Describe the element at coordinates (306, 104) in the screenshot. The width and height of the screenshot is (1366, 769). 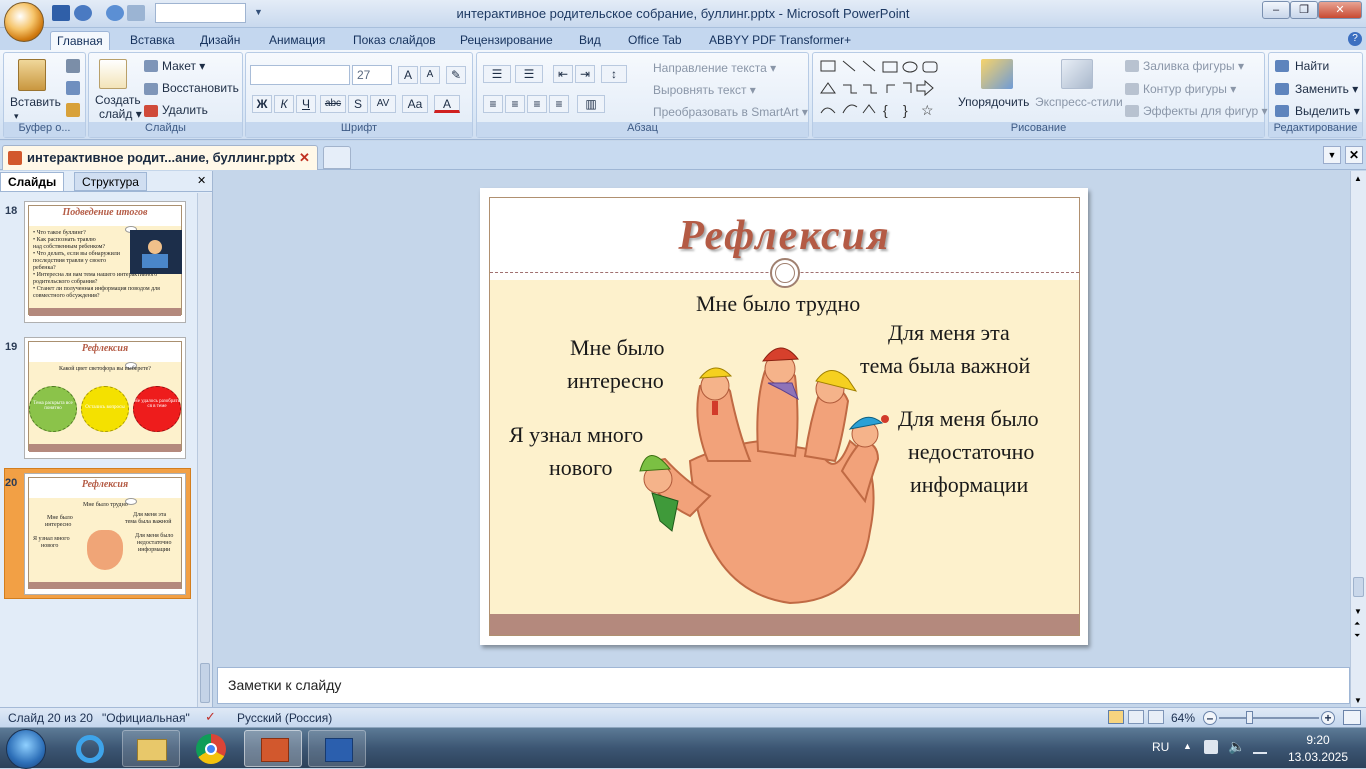
I see `underline-button: Ч` at that location.